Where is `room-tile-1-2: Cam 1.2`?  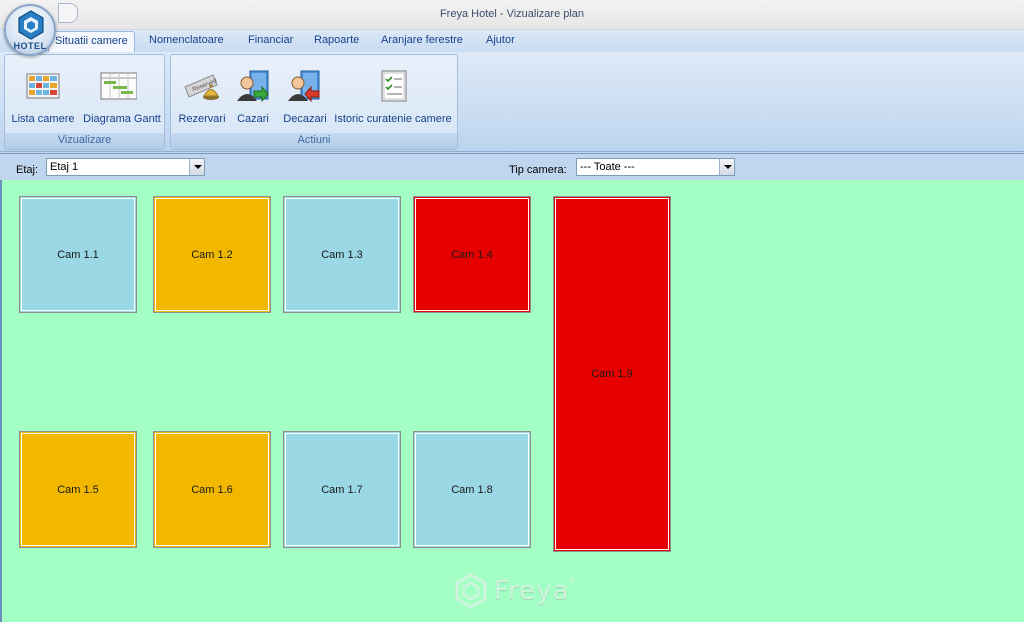 room-tile-1-2: Cam 1.2 is located at coordinates (212, 254).